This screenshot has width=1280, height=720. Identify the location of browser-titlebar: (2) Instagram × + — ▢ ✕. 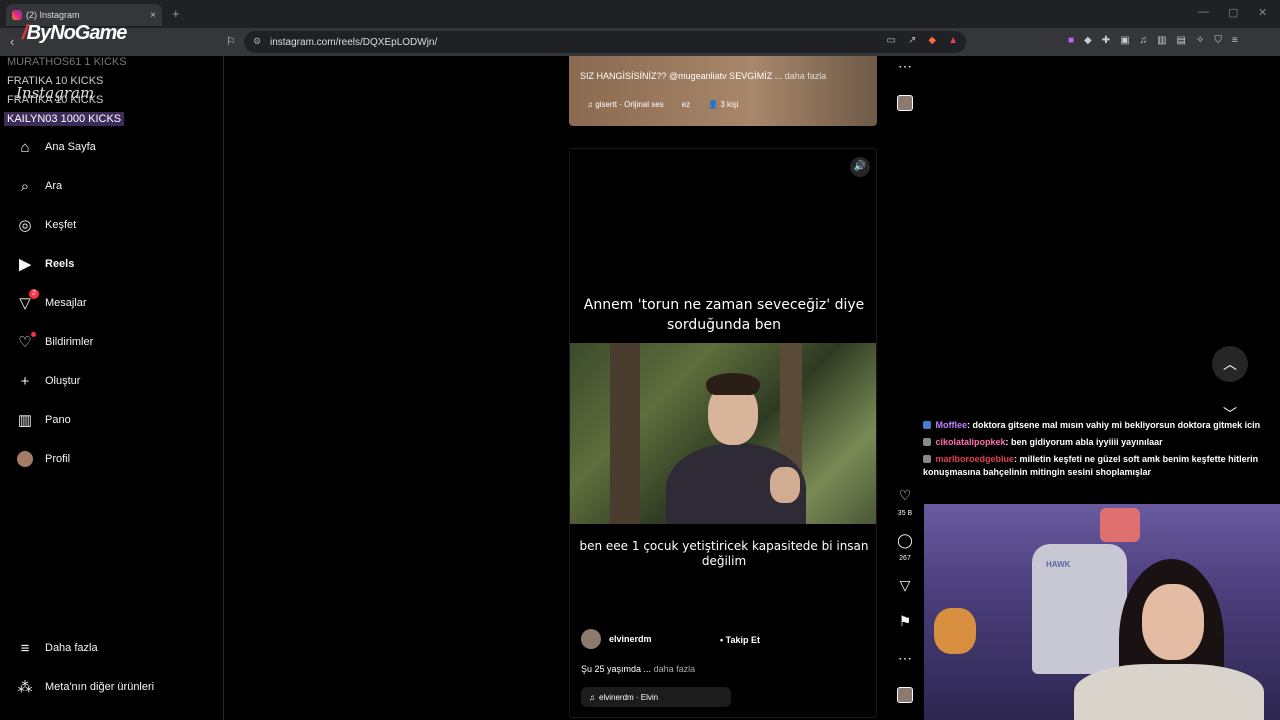
(640, 14).